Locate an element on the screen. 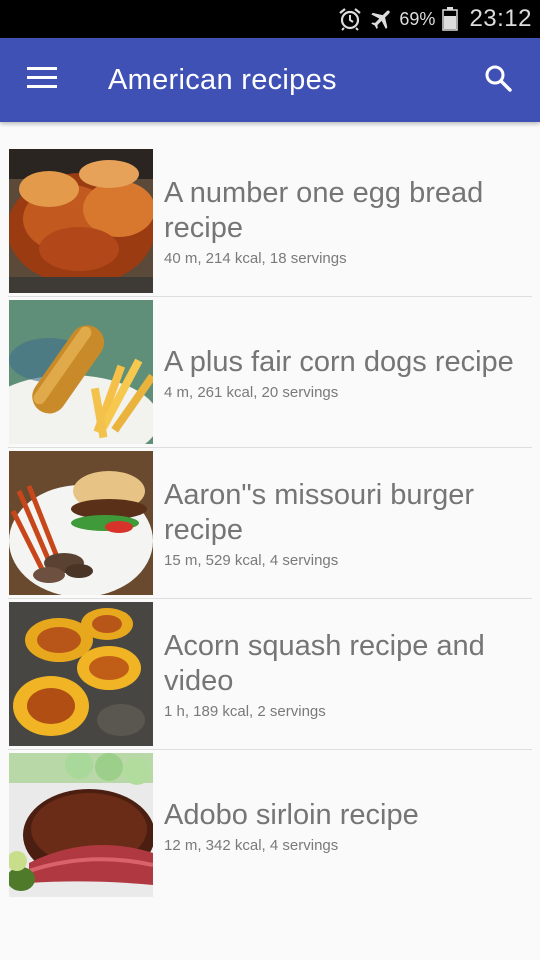 This screenshot has height=960, width=540. recipe-title: A number one egg bread recipe is located at coordinates (324, 210).